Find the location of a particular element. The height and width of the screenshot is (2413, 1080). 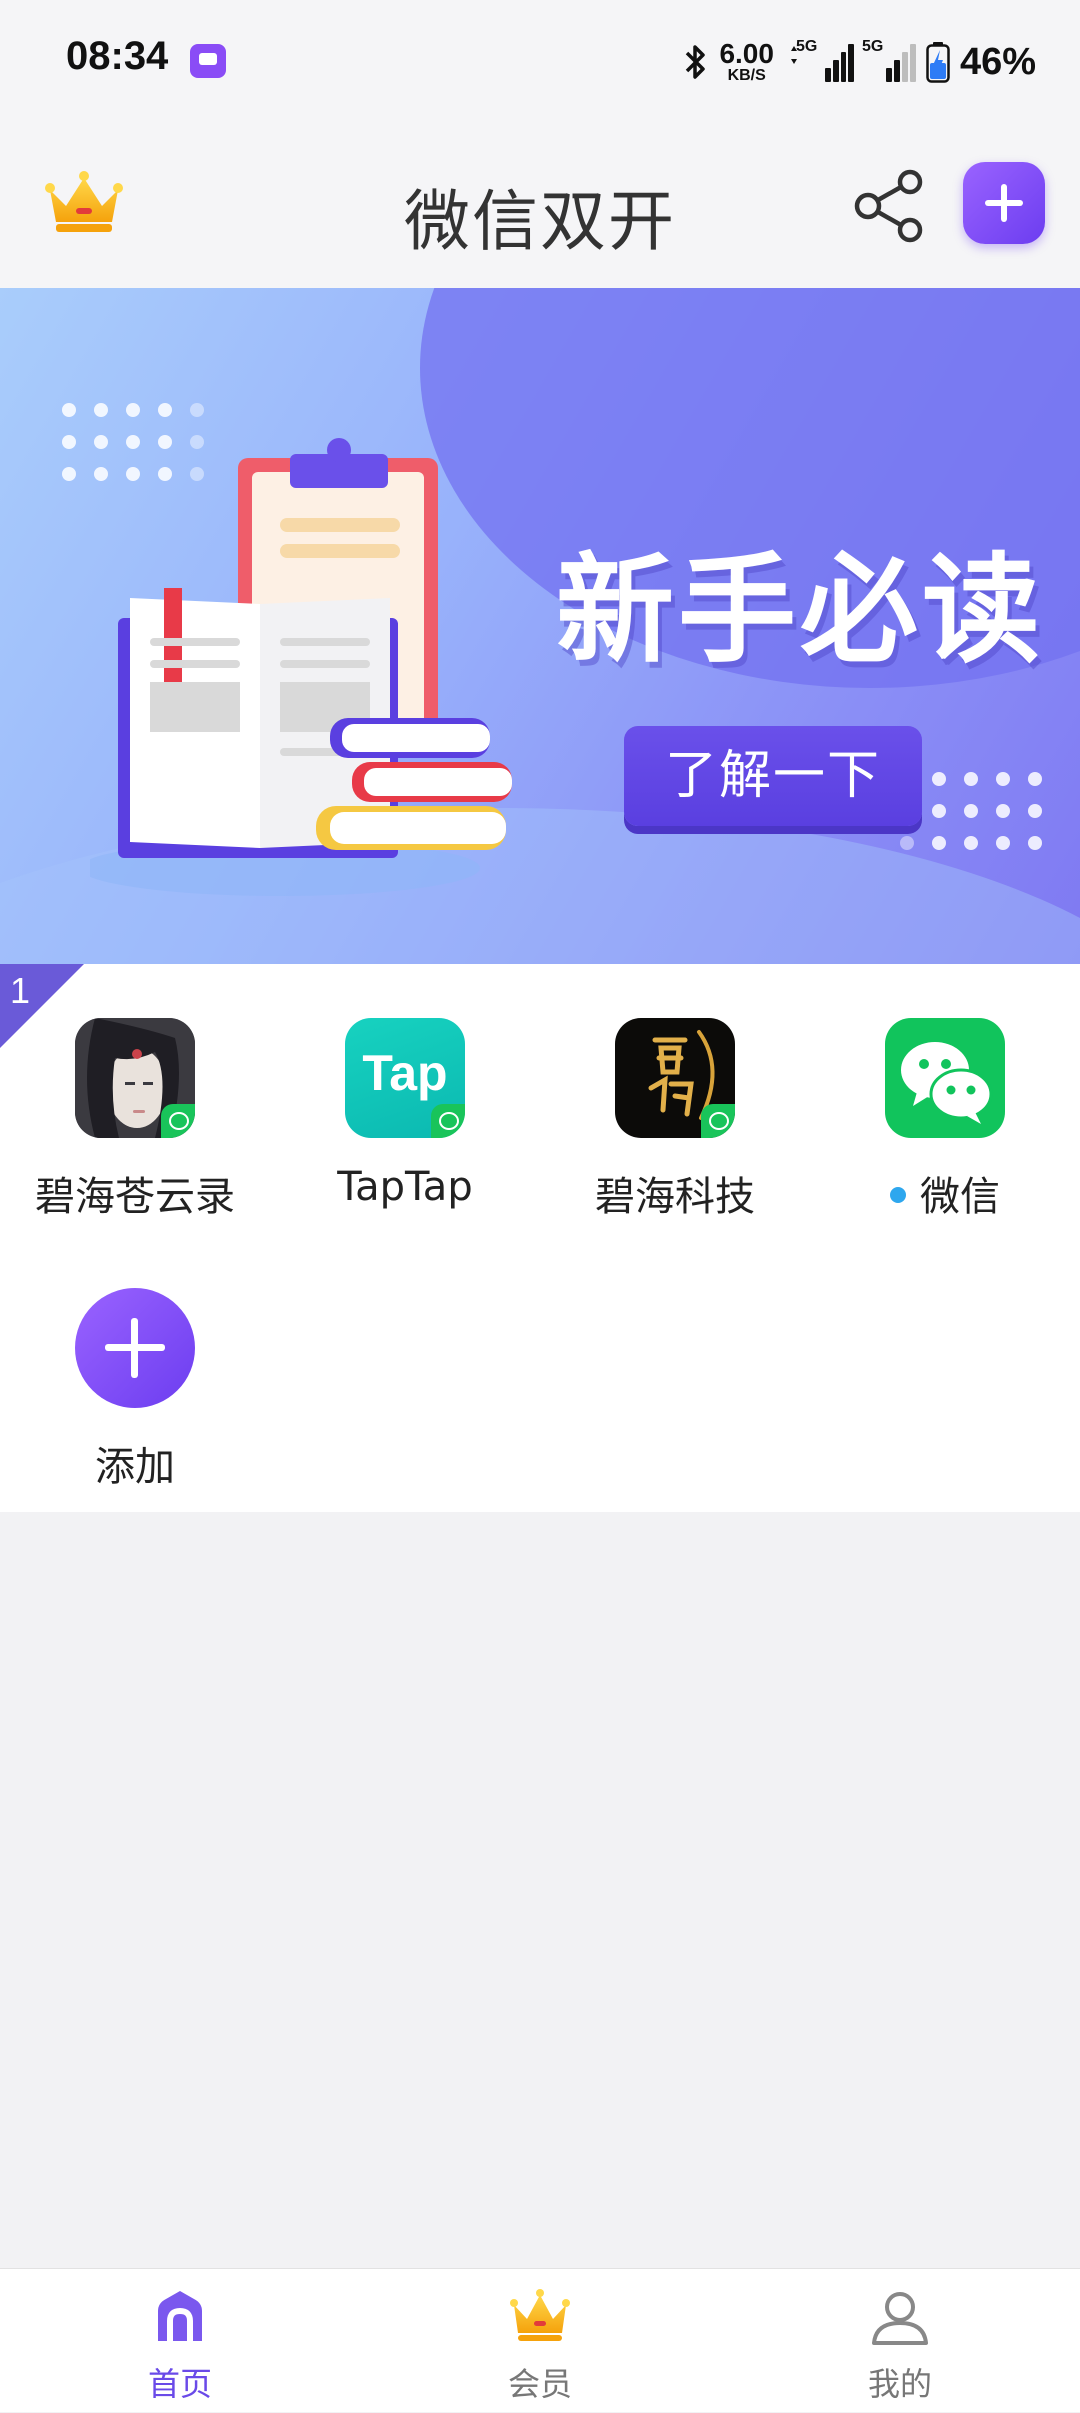

app-label: TapTap is located at coordinates (405, 1187).